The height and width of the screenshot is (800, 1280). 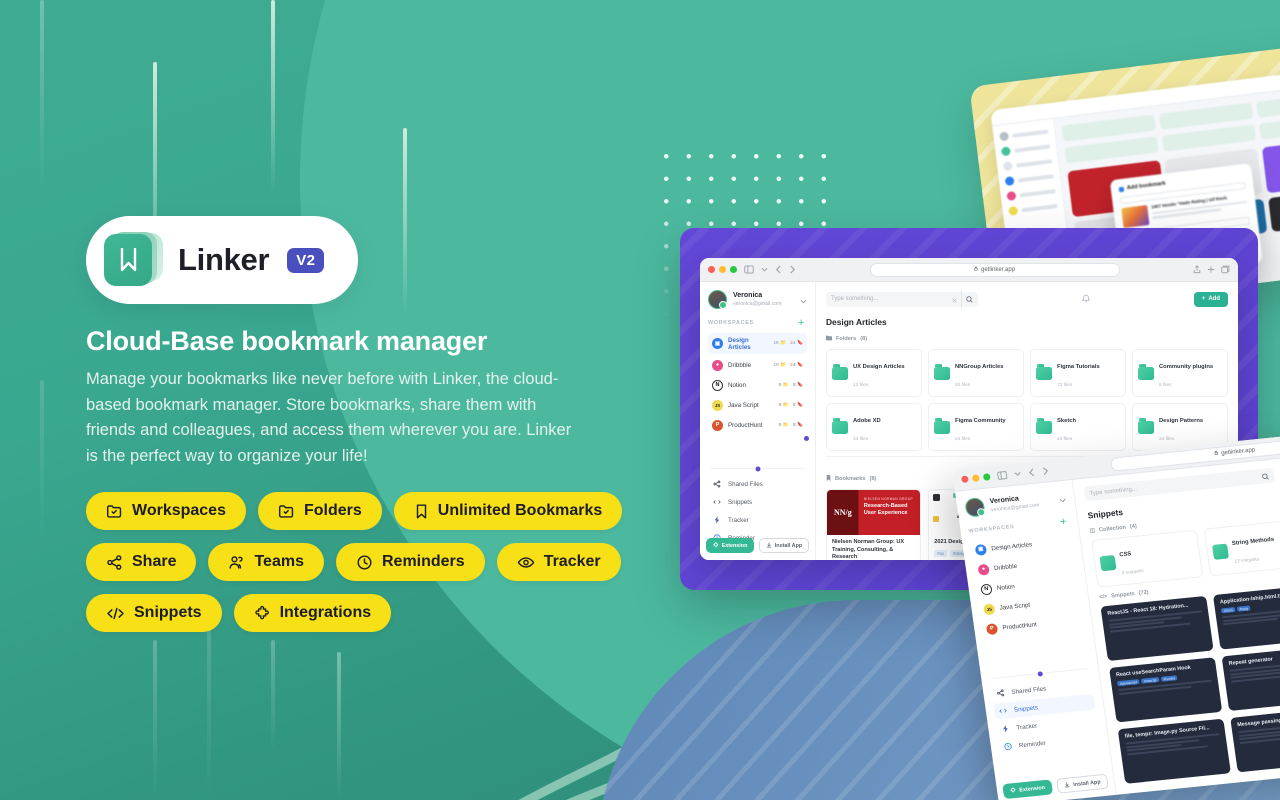 I want to click on snippet-tag: #hooks, so click(x=1169, y=678).